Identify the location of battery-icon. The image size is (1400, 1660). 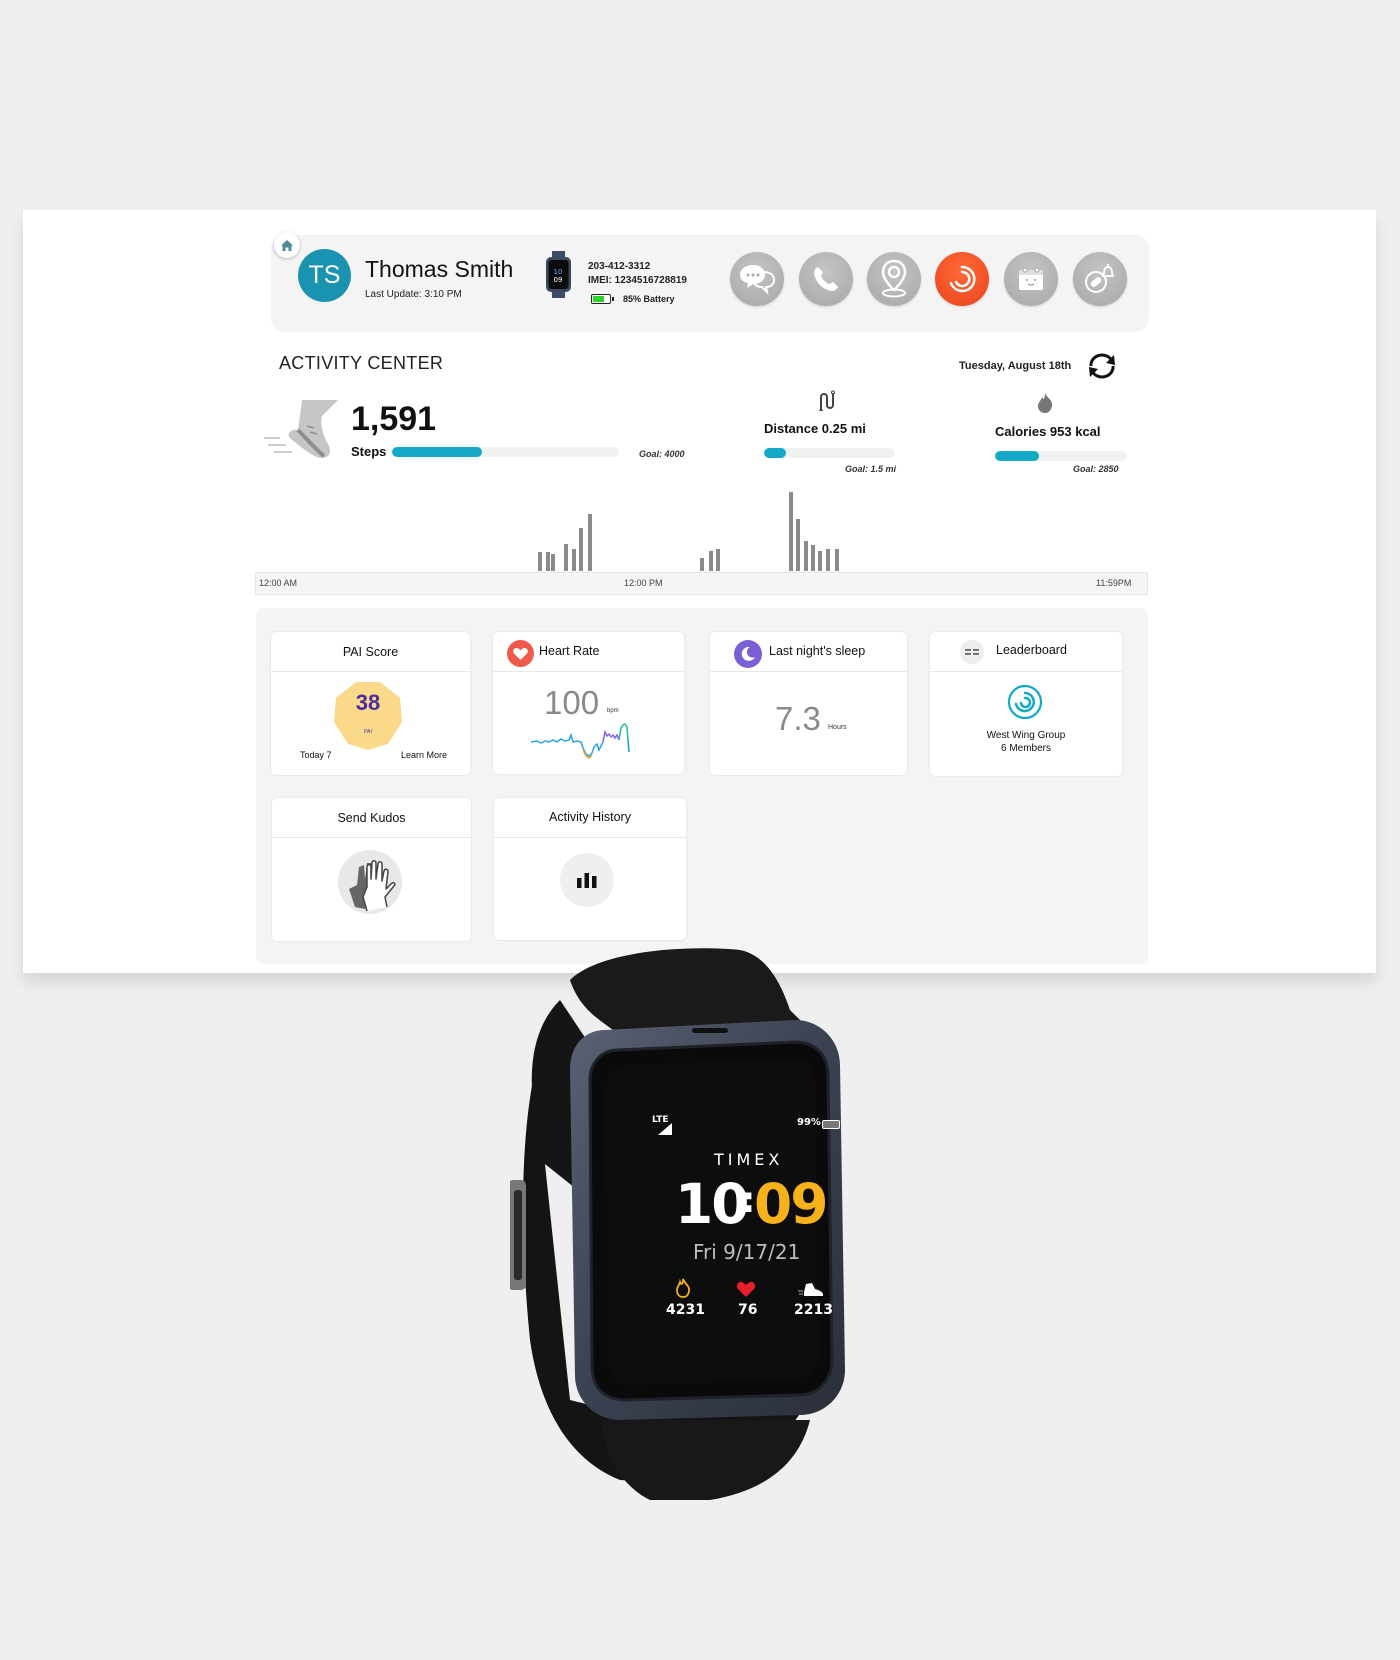
(602, 299).